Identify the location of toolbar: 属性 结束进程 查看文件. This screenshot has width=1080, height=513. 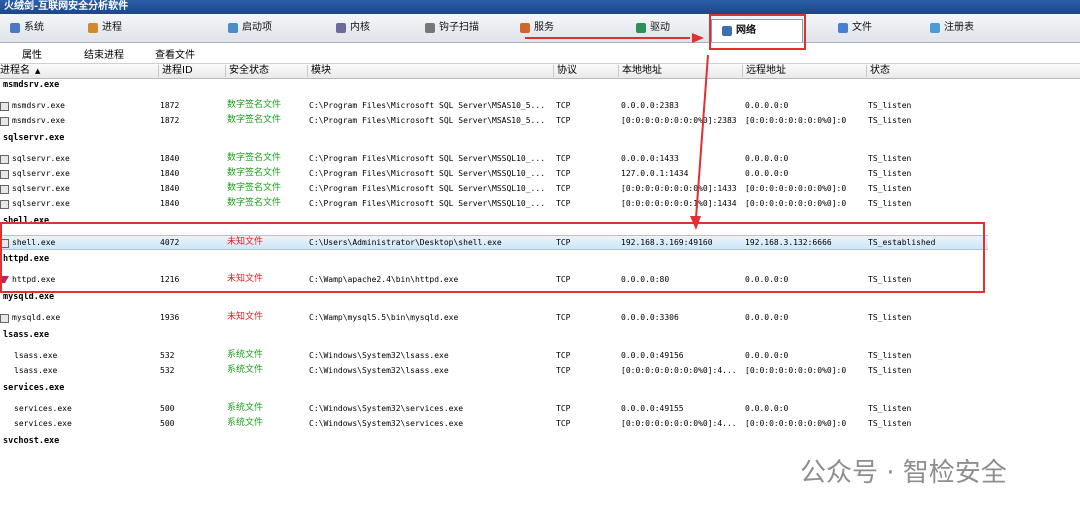
(540, 53).